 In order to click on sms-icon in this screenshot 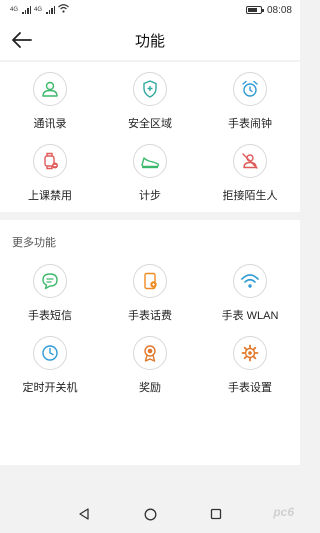, I will do `click(50, 281)`.